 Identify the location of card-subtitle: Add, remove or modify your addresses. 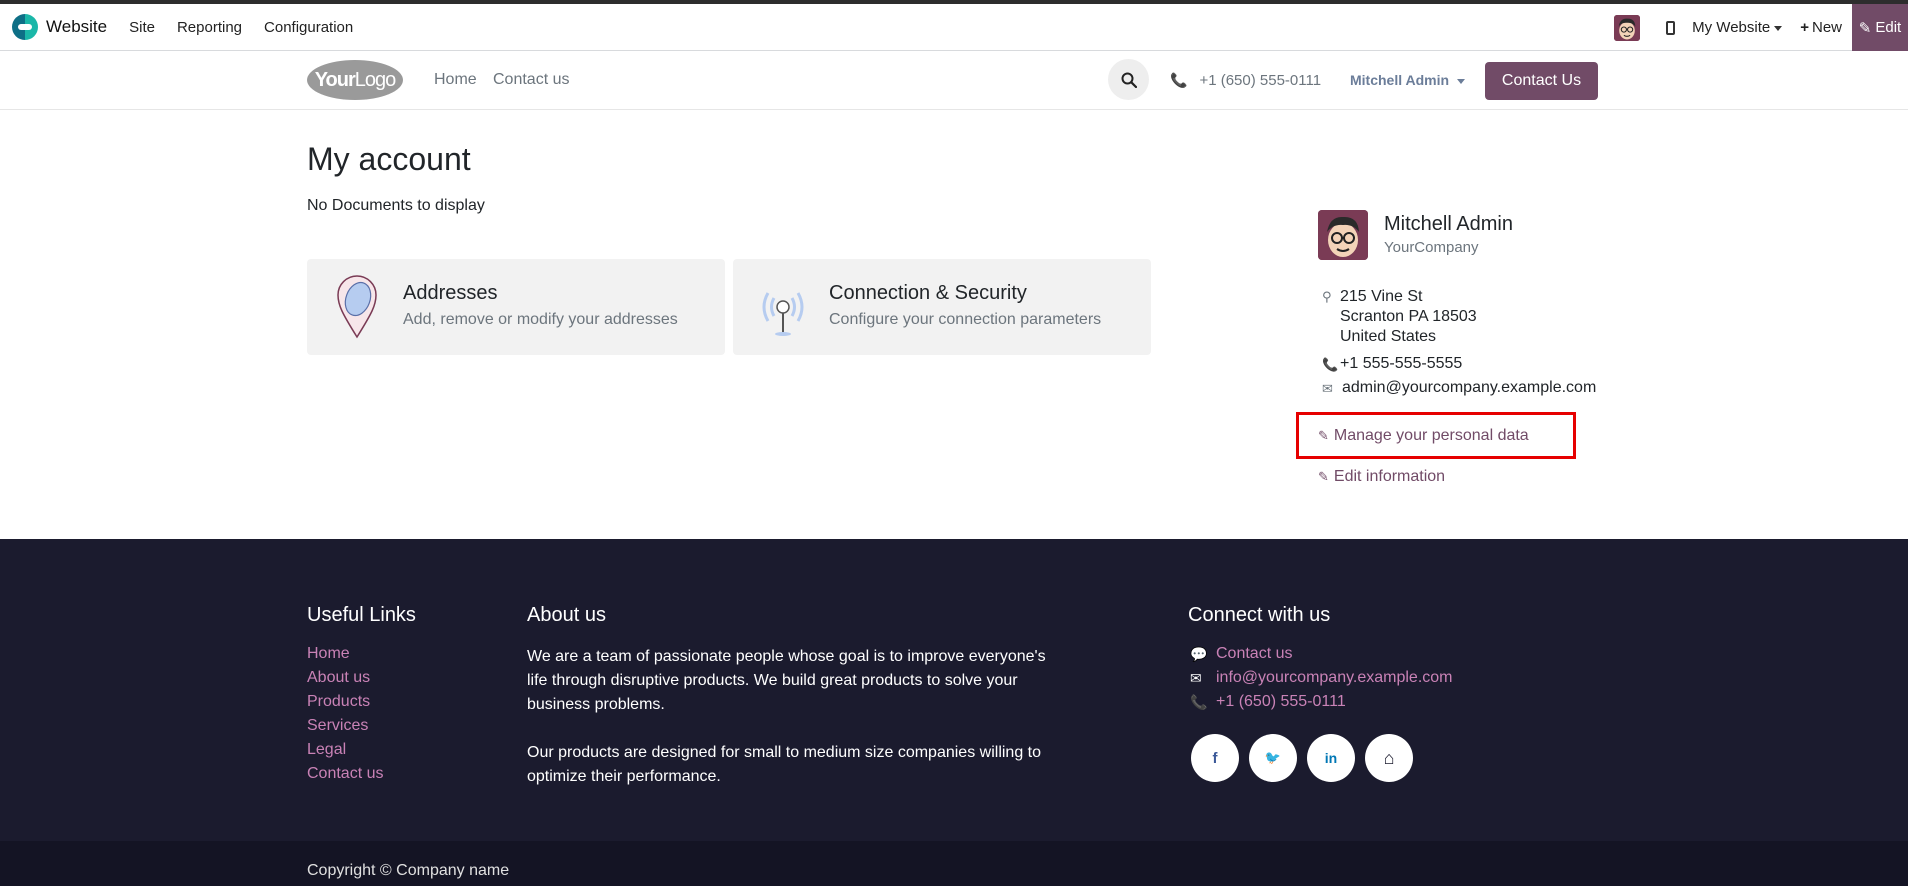
(540, 319).